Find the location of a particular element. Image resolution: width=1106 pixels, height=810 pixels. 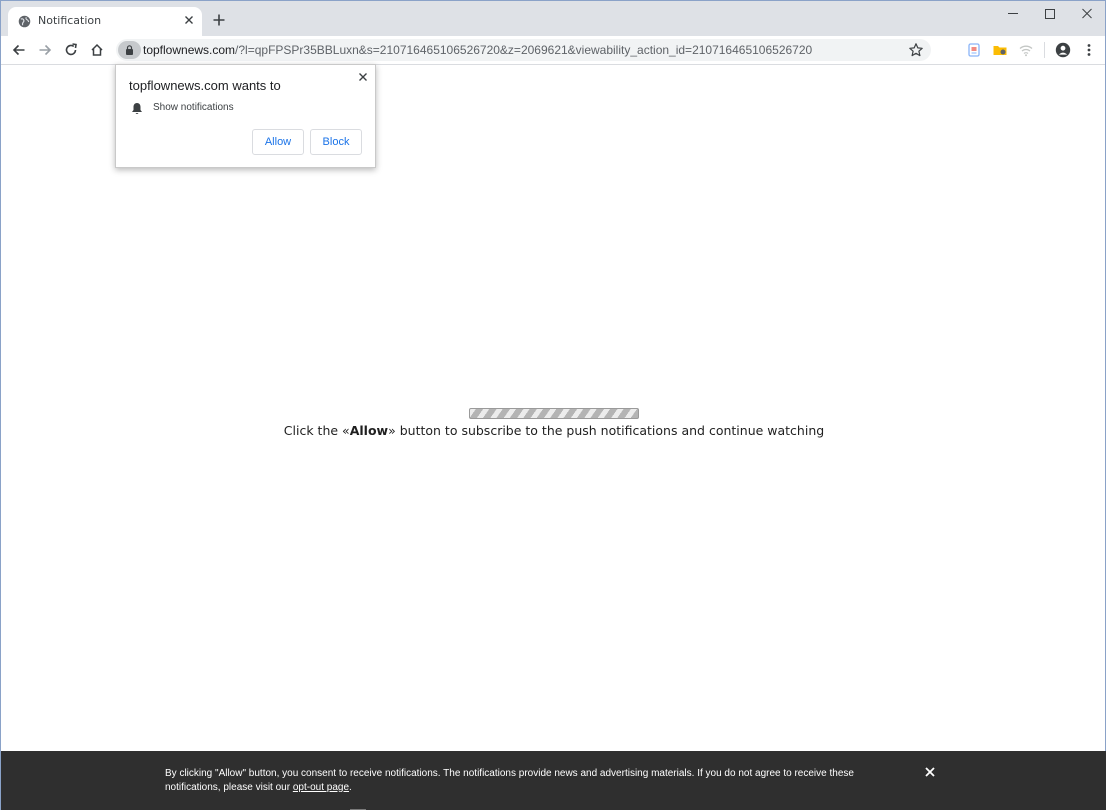

message-allow-word: Allow is located at coordinates (369, 430).